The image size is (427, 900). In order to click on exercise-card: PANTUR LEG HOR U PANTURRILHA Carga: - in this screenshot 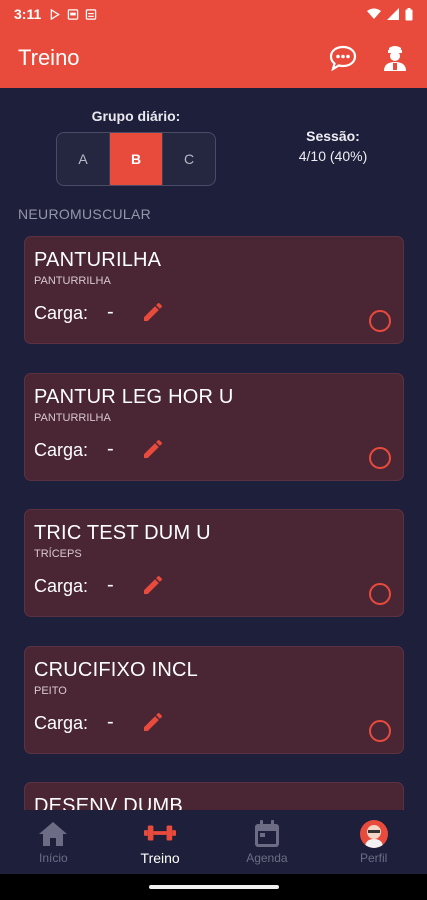, I will do `click(214, 427)`.